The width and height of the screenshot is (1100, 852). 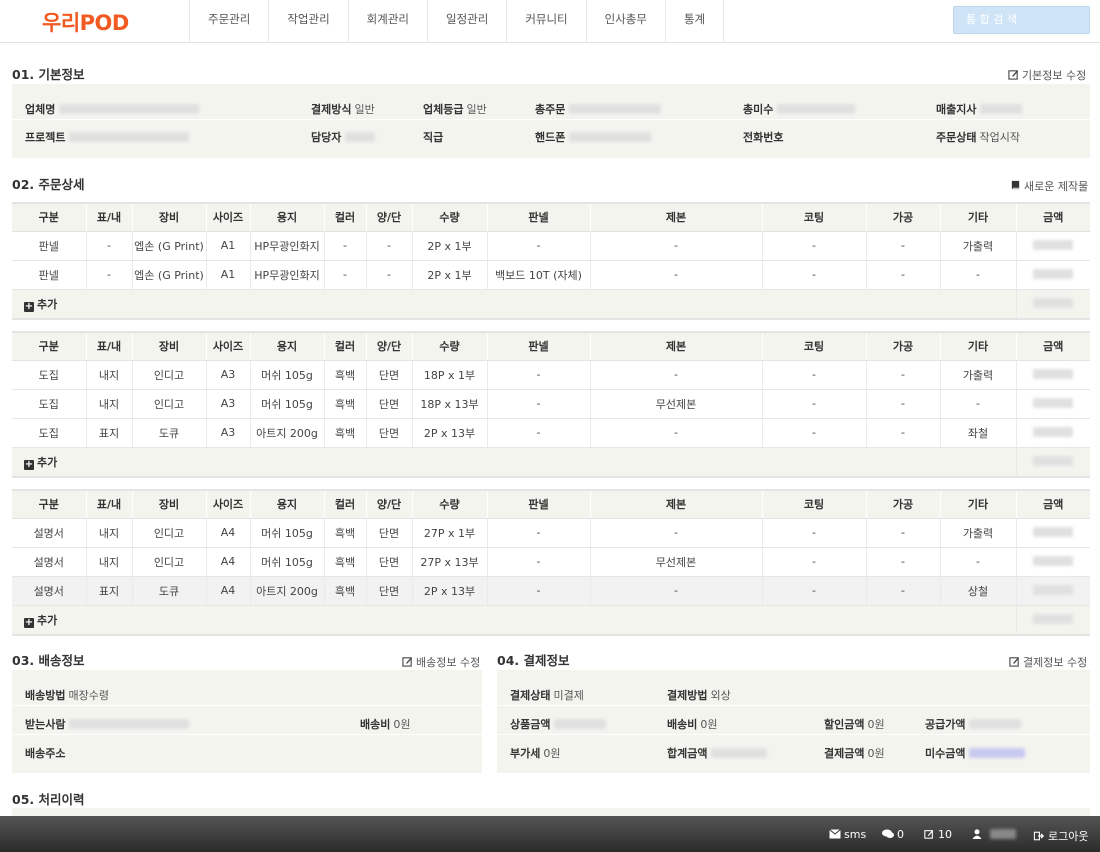 What do you see at coordinates (450, 504) in the screenshot?
I see `column-header-quantity: 수량` at bounding box center [450, 504].